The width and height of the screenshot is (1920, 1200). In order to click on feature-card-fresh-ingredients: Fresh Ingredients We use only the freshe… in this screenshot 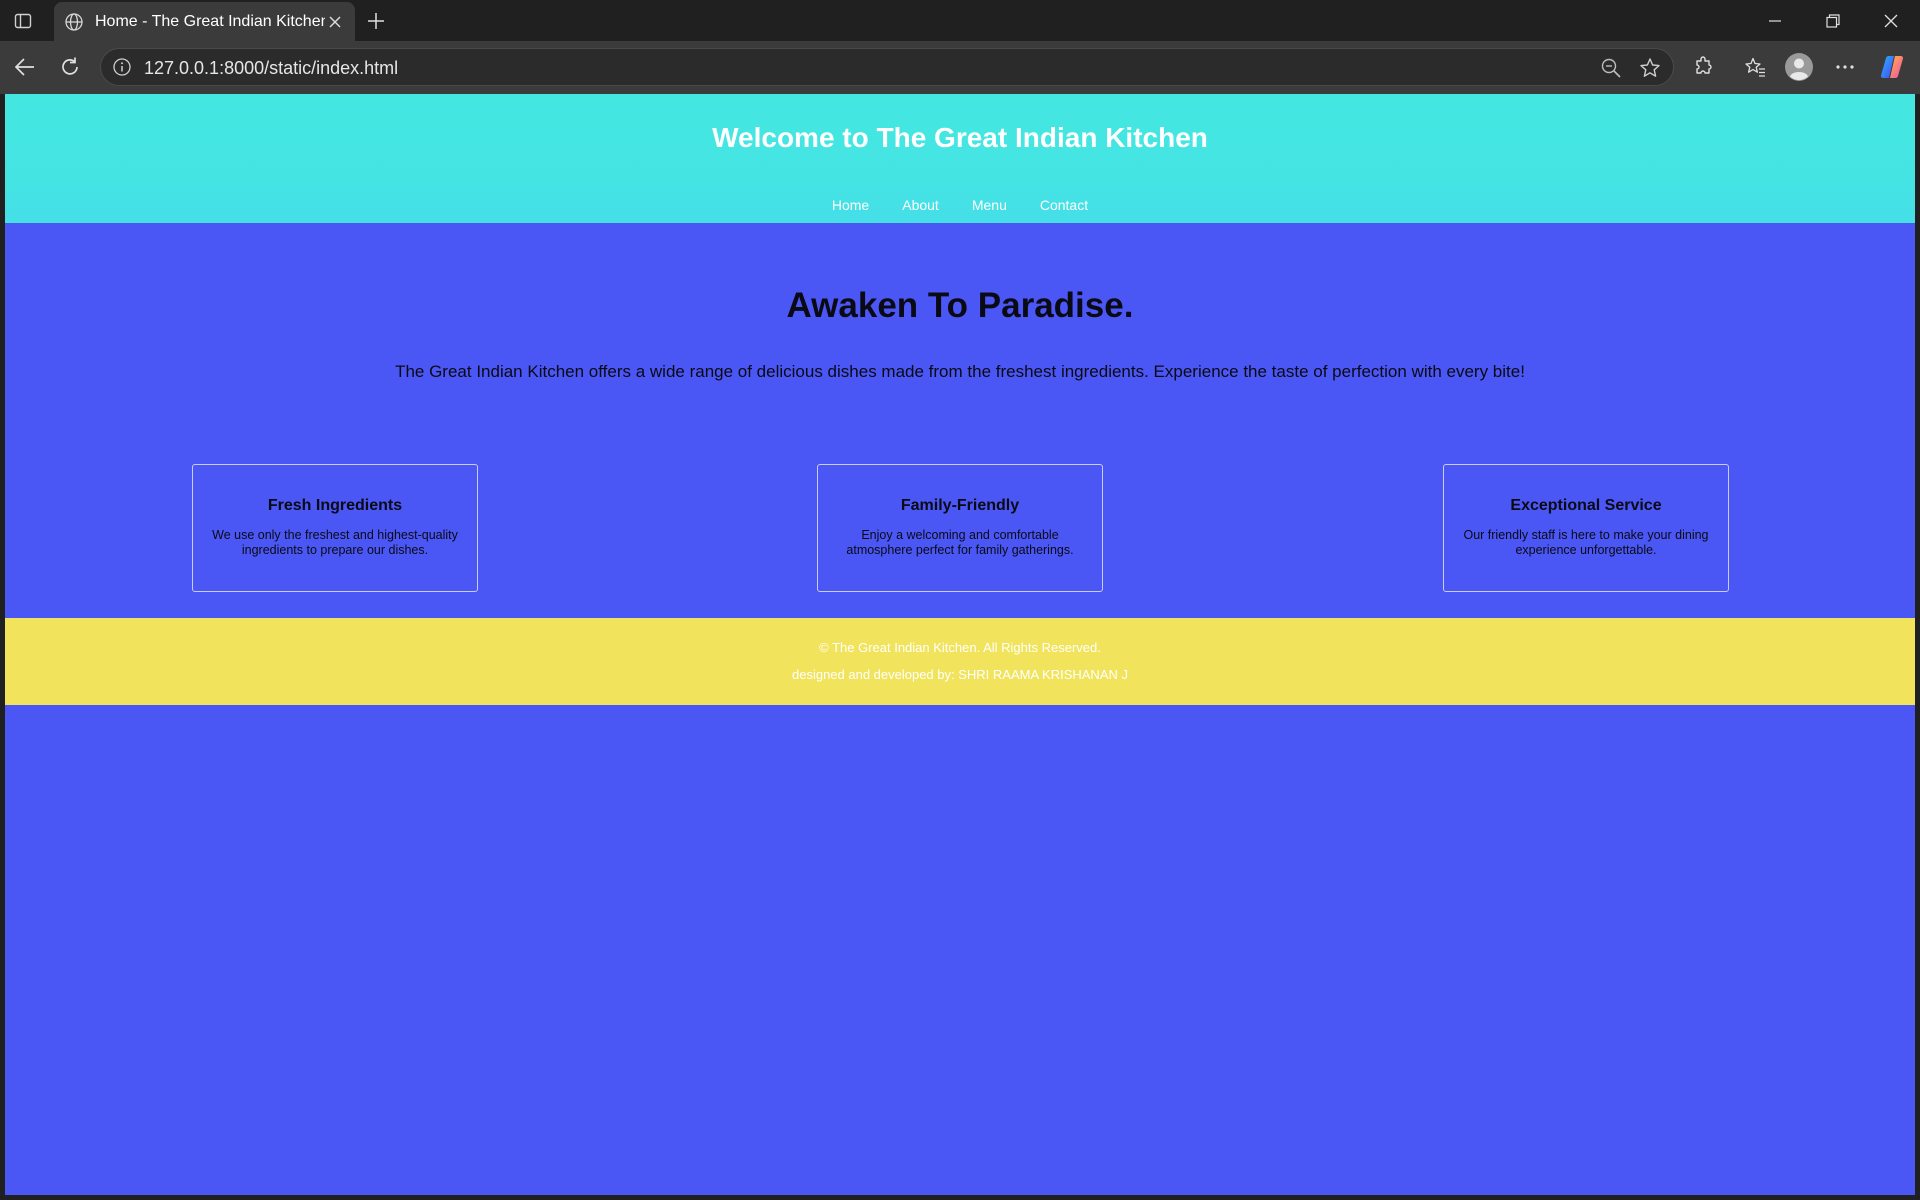, I will do `click(335, 528)`.